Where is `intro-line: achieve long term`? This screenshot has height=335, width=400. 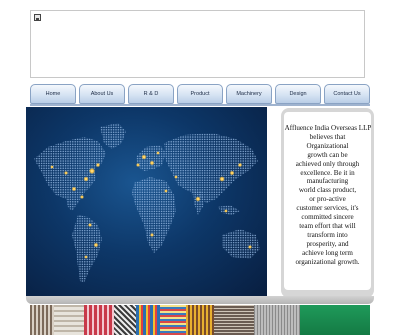 intro-line: achieve long term is located at coordinates (327, 252).